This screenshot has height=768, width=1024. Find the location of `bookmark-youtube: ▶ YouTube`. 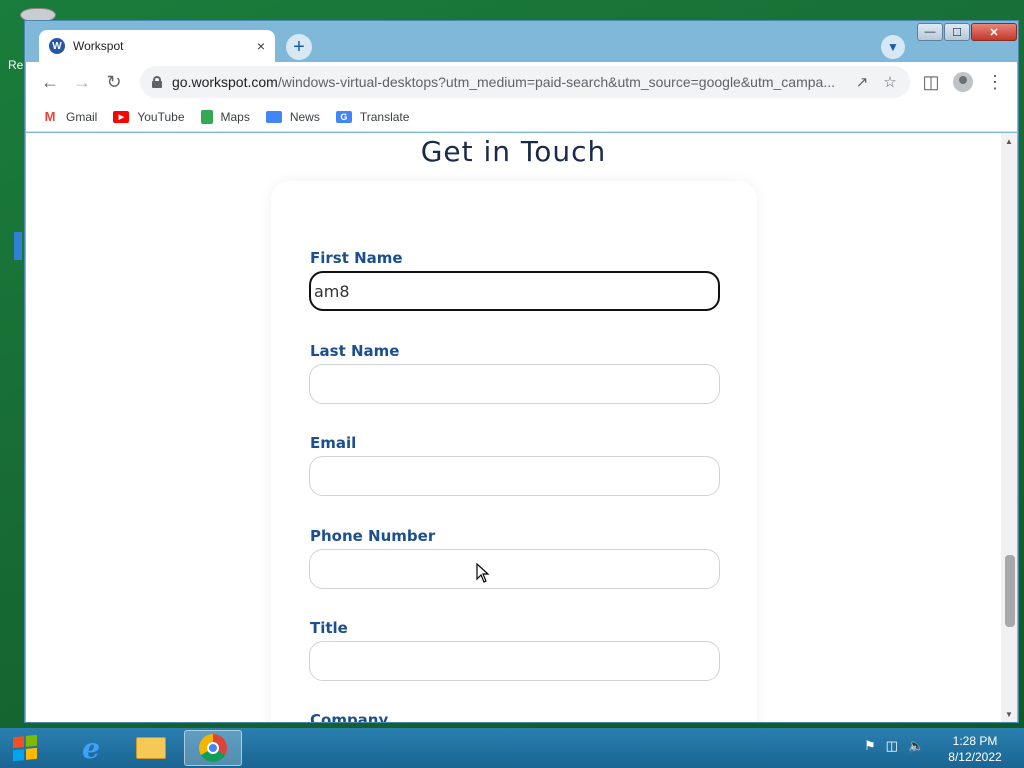

bookmark-youtube: ▶ YouTube is located at coordinates (149, 116).